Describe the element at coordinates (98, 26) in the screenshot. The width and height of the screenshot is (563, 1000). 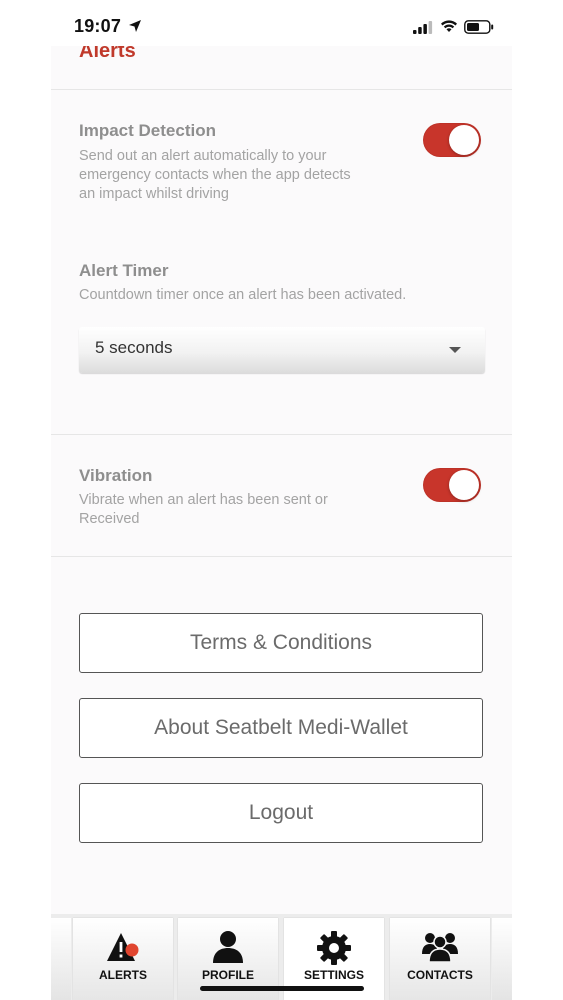
I see `status-time: 19:07` at that location.